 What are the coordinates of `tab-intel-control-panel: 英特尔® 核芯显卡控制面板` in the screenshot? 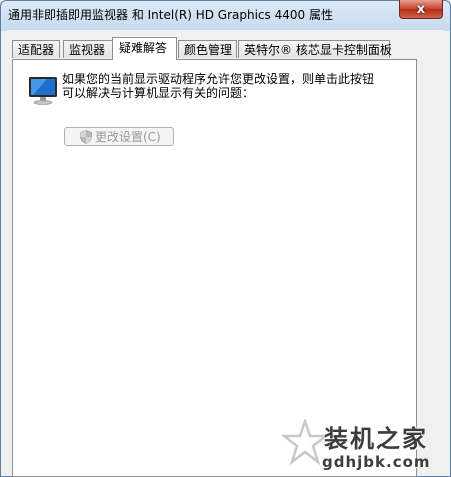 It's located at (315, 49).